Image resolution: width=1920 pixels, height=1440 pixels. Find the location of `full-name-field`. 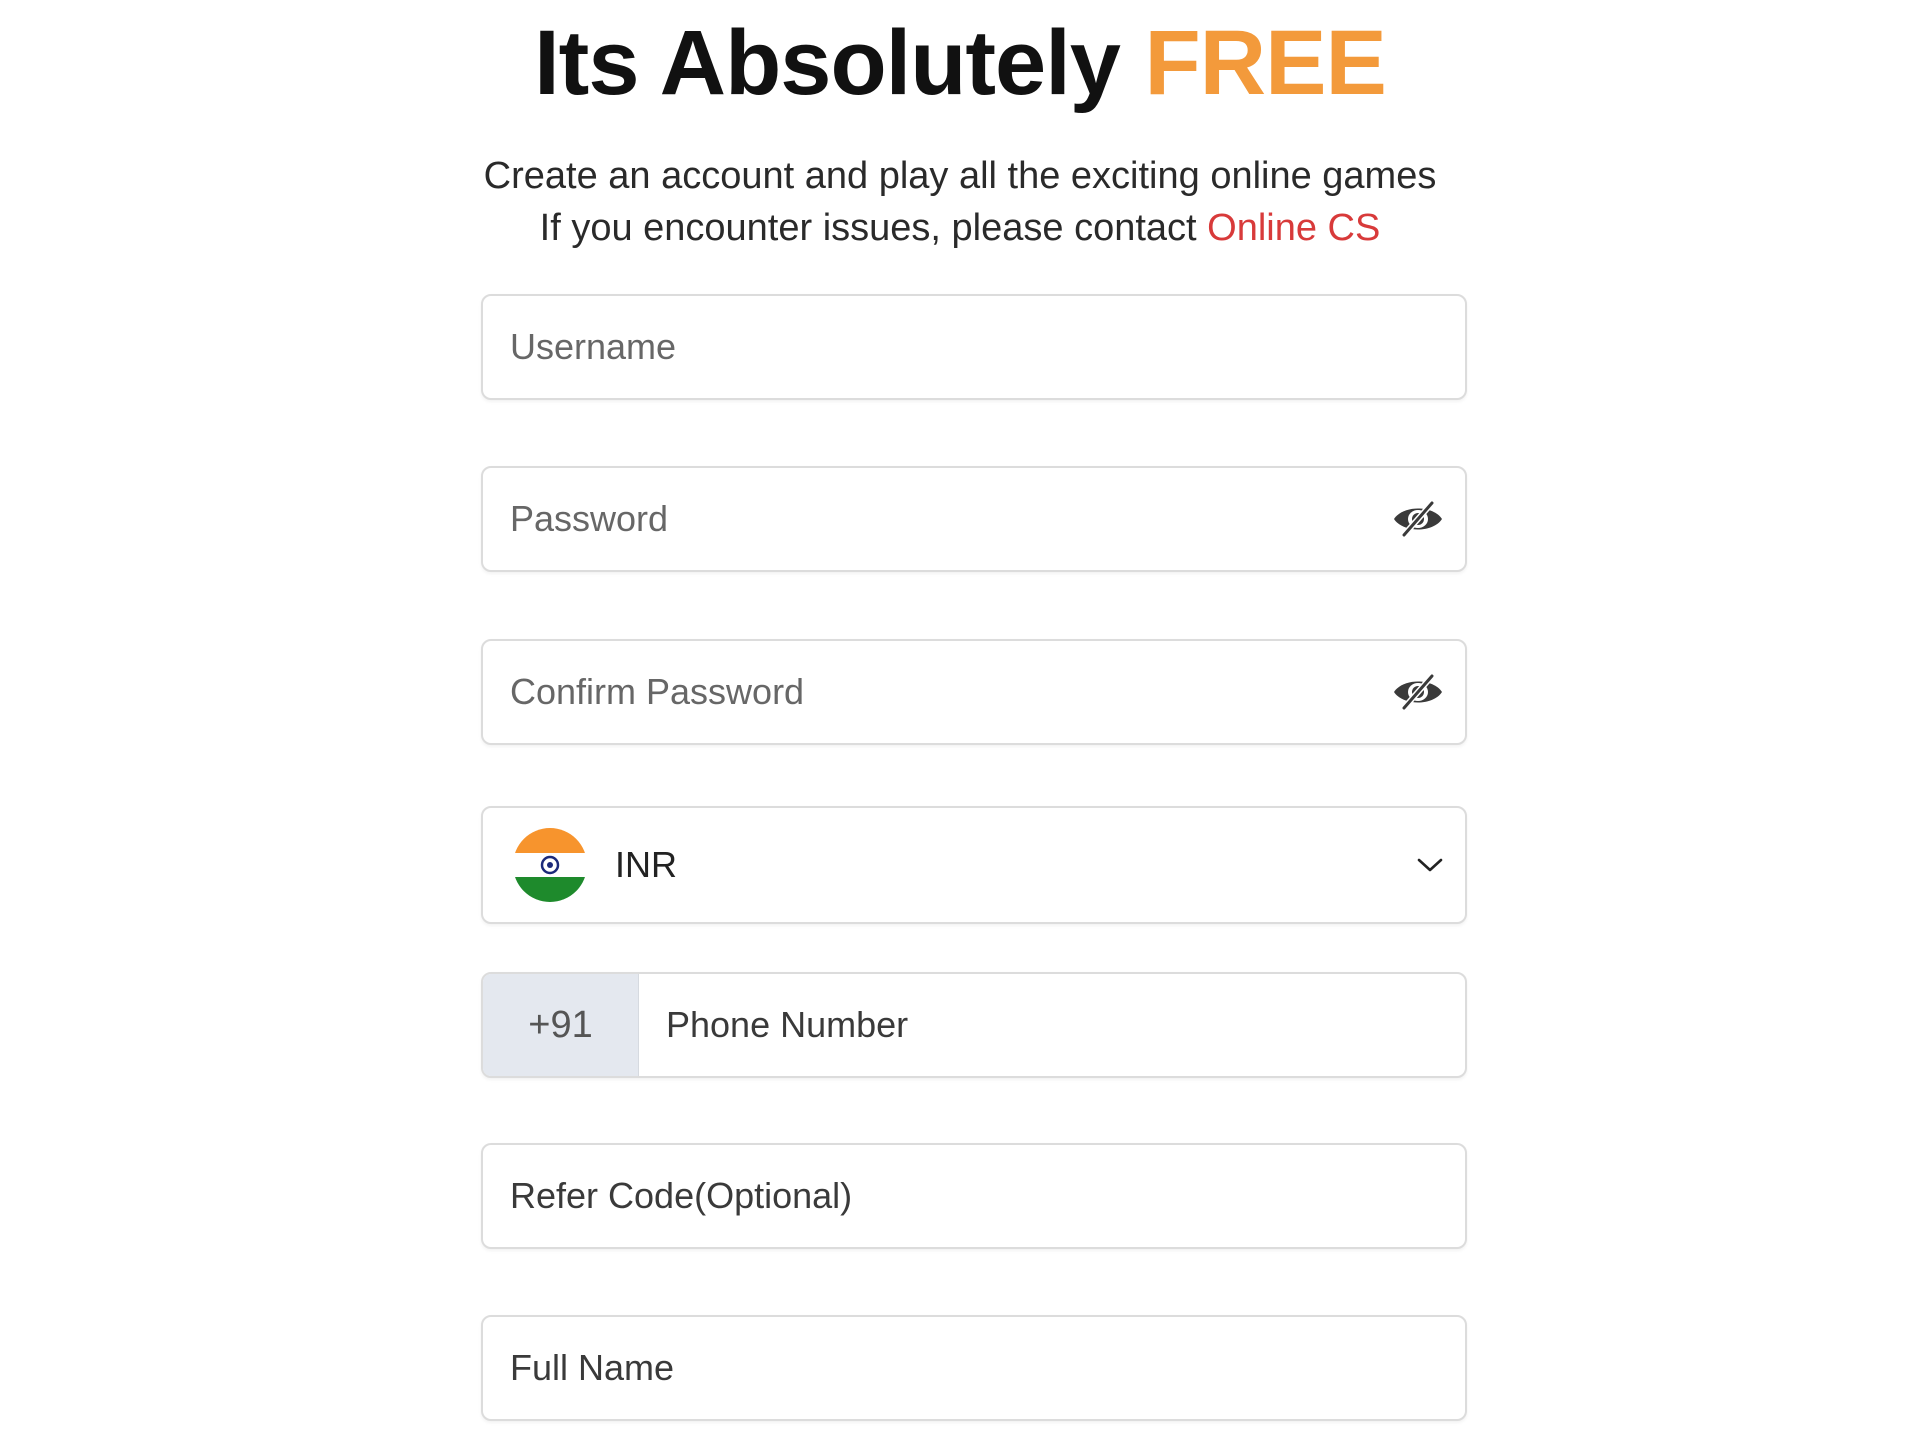

full-name-field is located at coordinates (974, 1368).